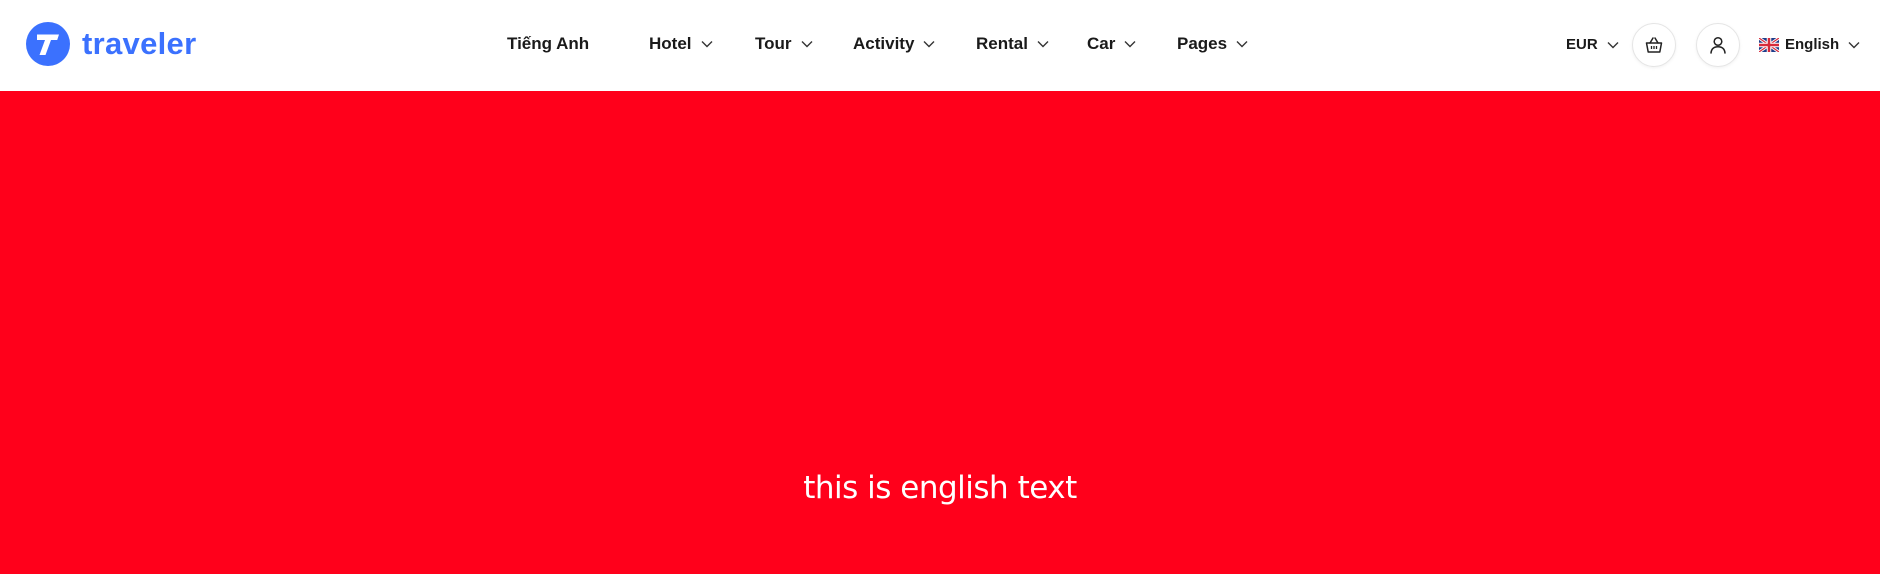  What do you see at coordinates (1582, 44) in the screenshot?
I see `currency-label: EUR` at bounding box center [1582, 44].